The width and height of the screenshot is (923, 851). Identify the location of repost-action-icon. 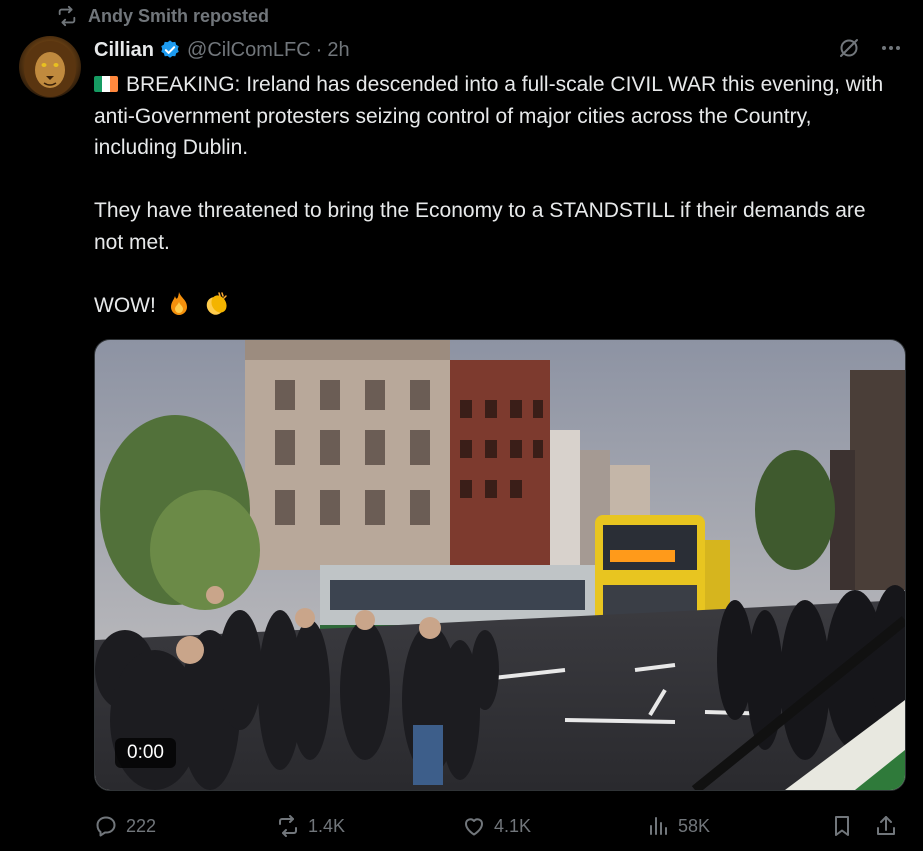
(288, 826).